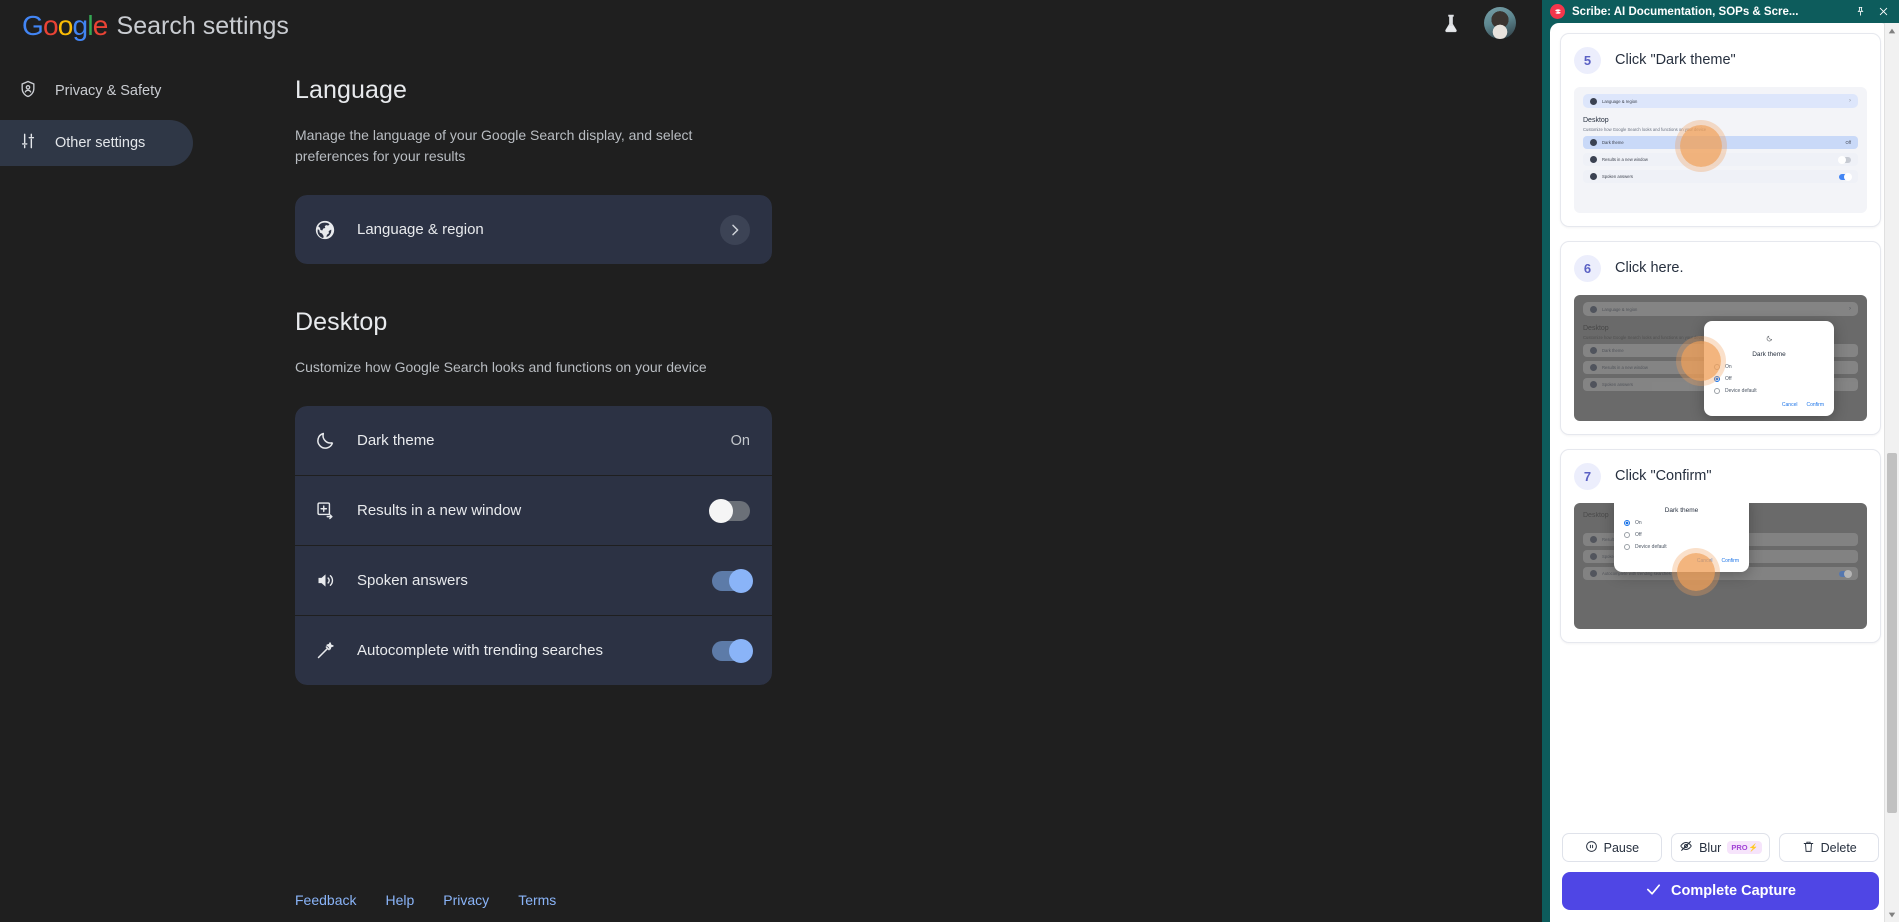 This screenshot has height=922, width=1899. Describe the element at coordinates (399, 900) in the screenshot. I see `footer-link-help: Help` at that location.